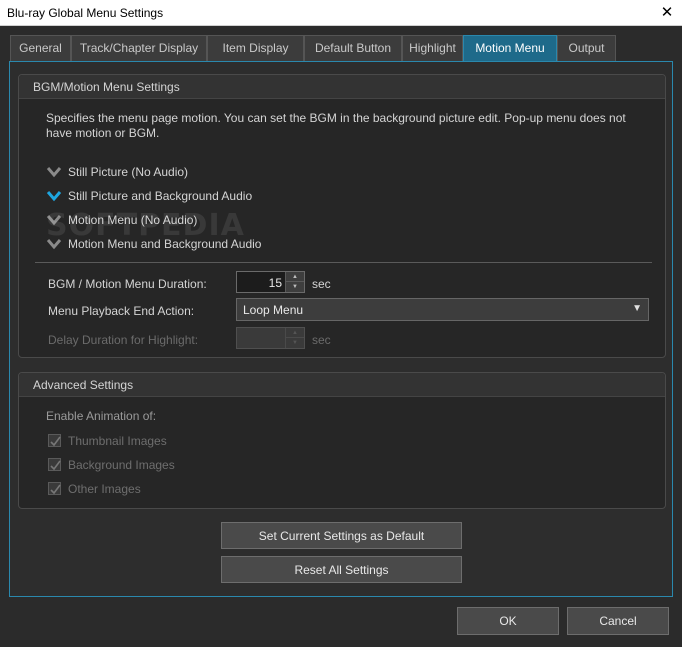 This screenshot has width=682, height=647. I want to click on tab-motion-menu: Motion Menu, so click(510, 48).